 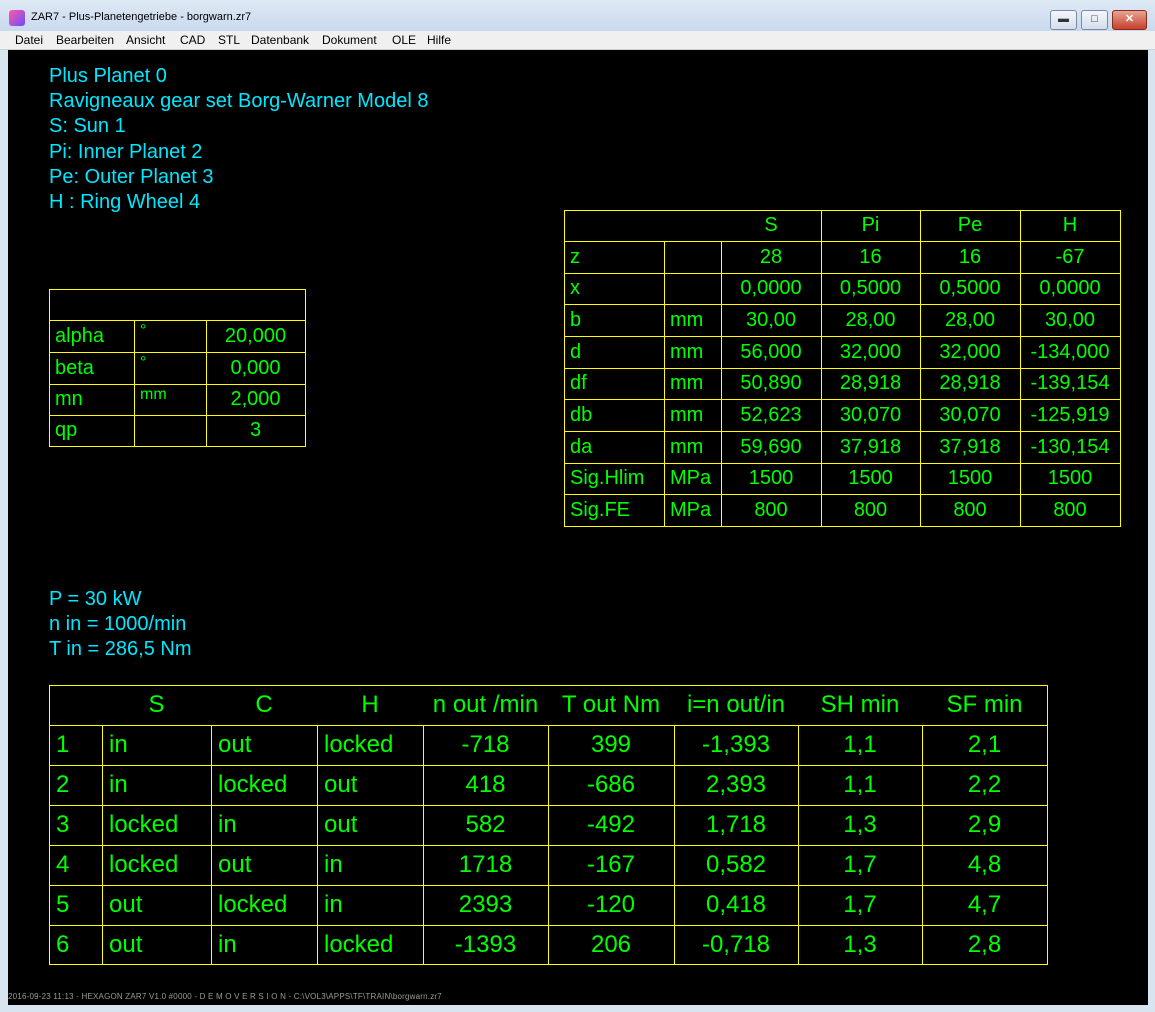 I want to click on load-line: T in = 286,5 Nm, so click(x=120, y=649).